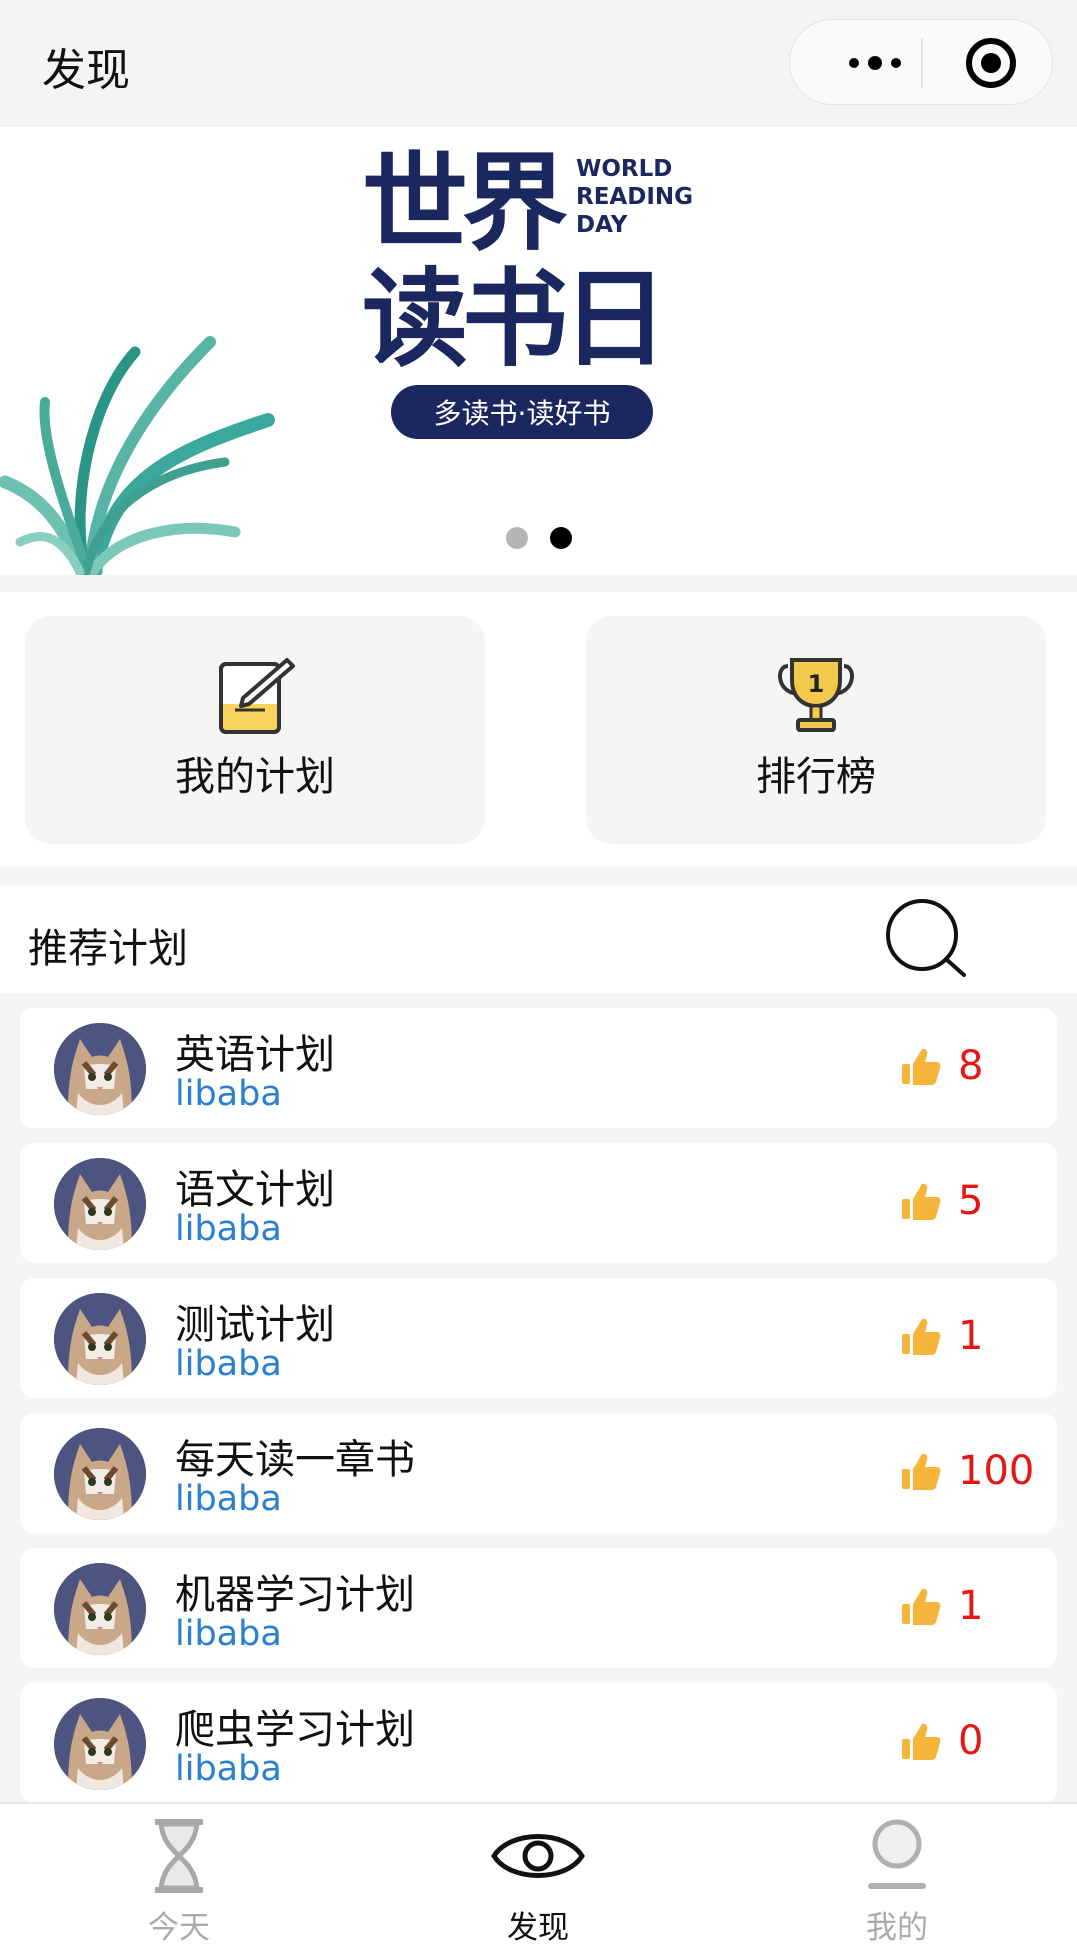  Describe the element at coordinates (996, 1471) in the screenshot. I see `likes-count: 100` at that location.